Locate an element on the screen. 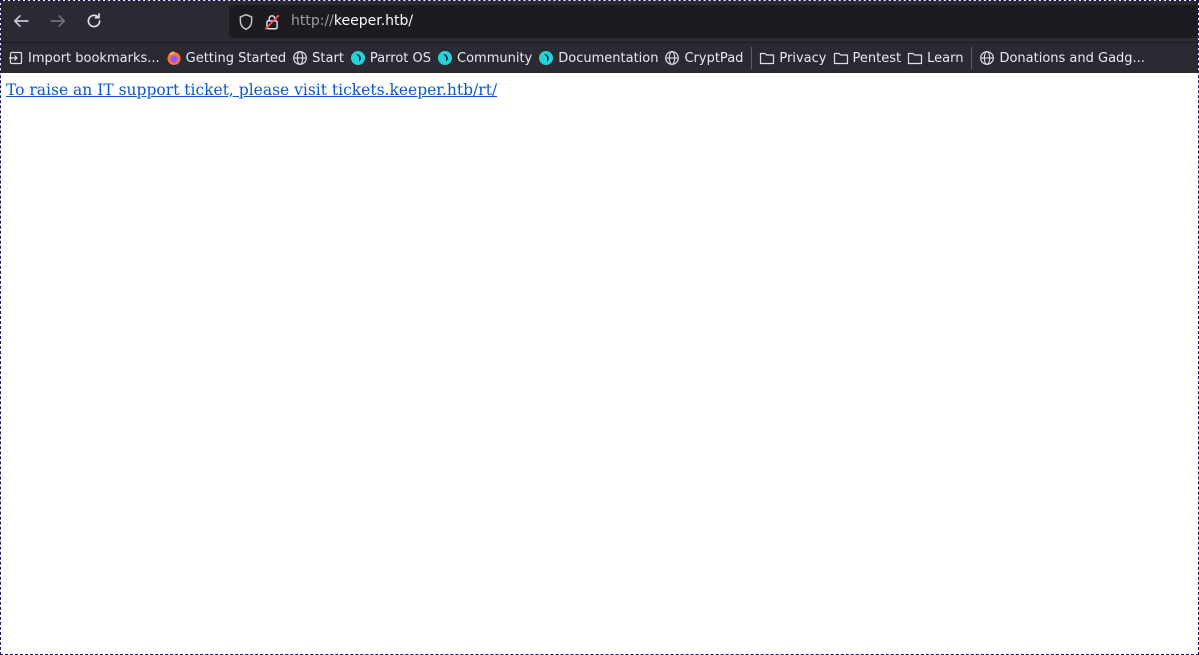 The image size is (1199, 655). bookmark-folder-pentest: Pentest is located at coordinates (867, 58).